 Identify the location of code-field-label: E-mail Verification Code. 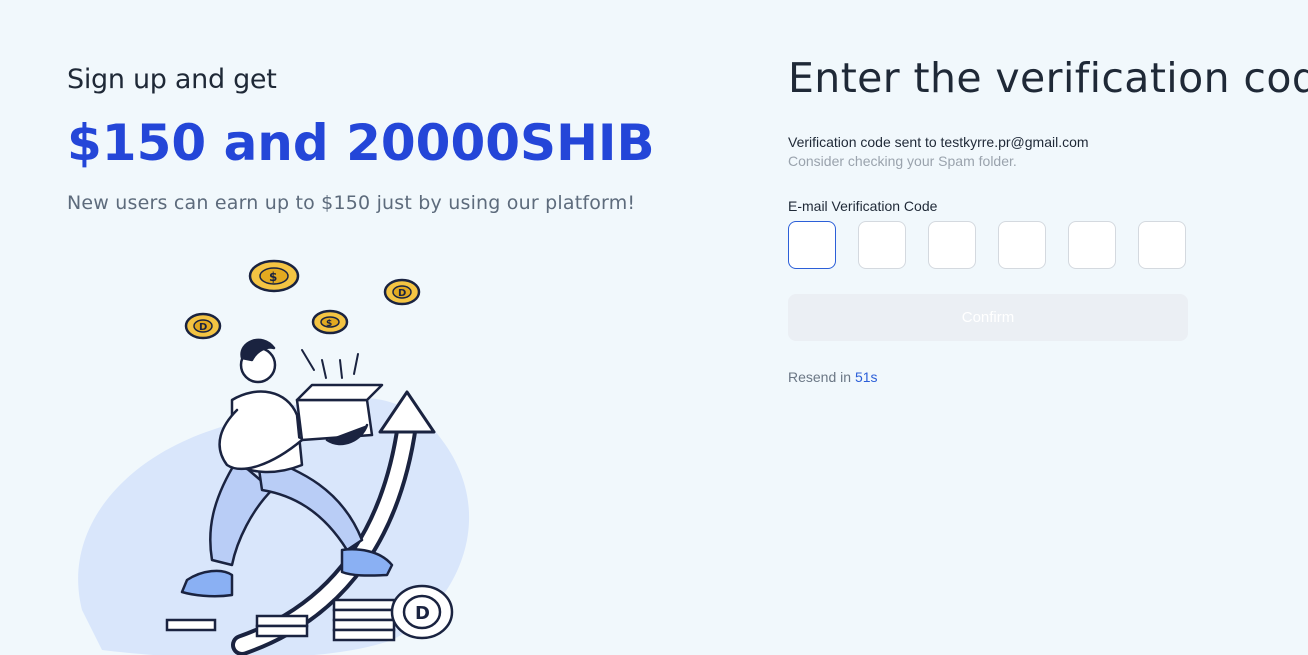
(863, 206).